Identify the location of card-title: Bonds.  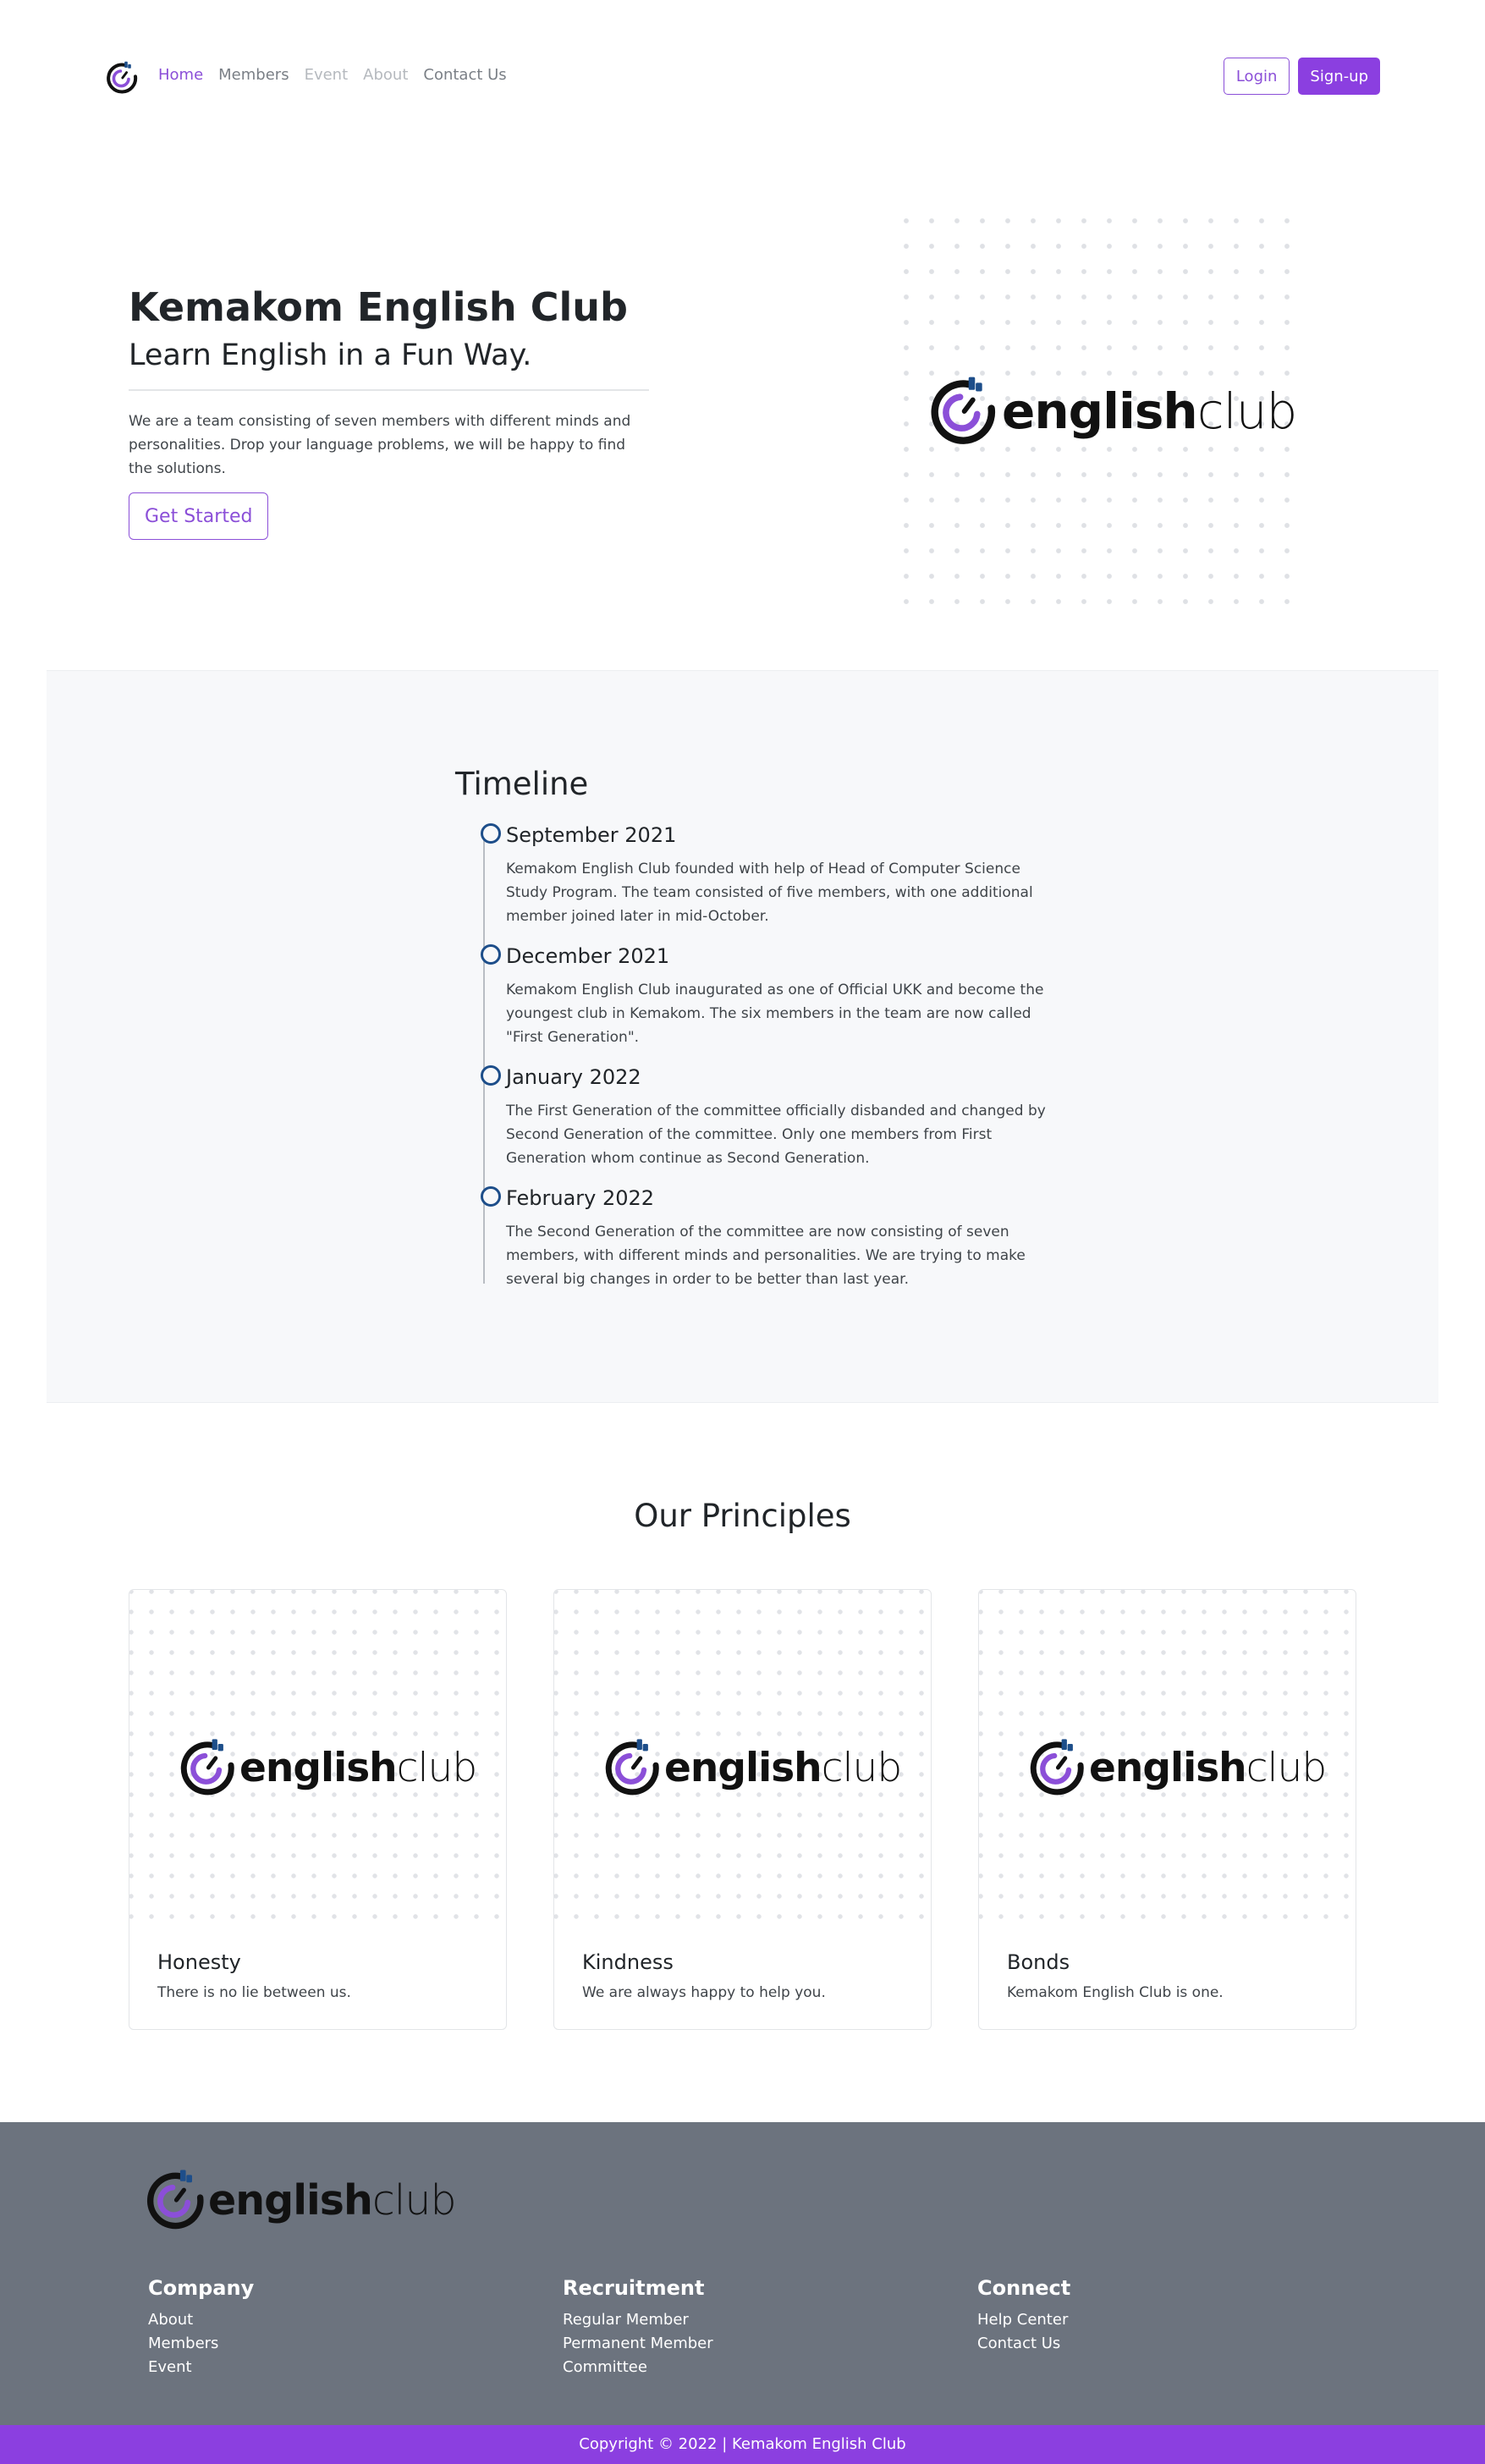
(1039, 1962).